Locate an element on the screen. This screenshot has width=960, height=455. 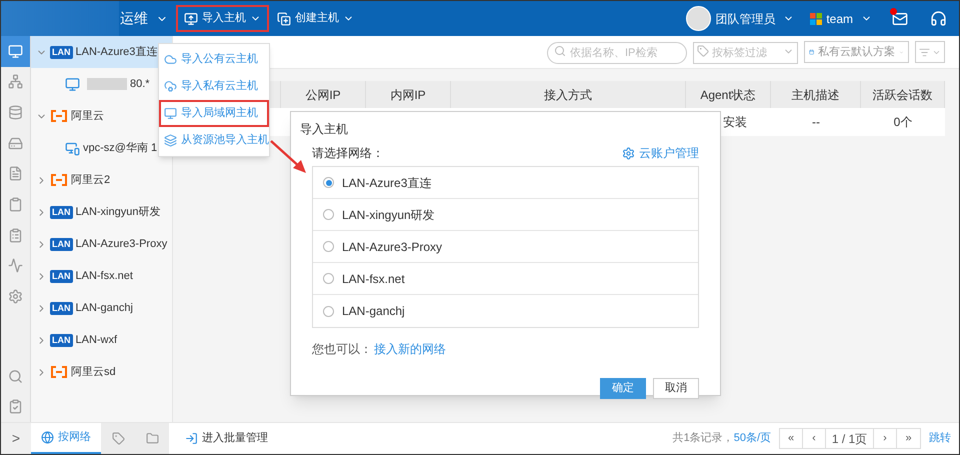
network-option: LAN-Azure3直连 is located at coordinates (505, 183).